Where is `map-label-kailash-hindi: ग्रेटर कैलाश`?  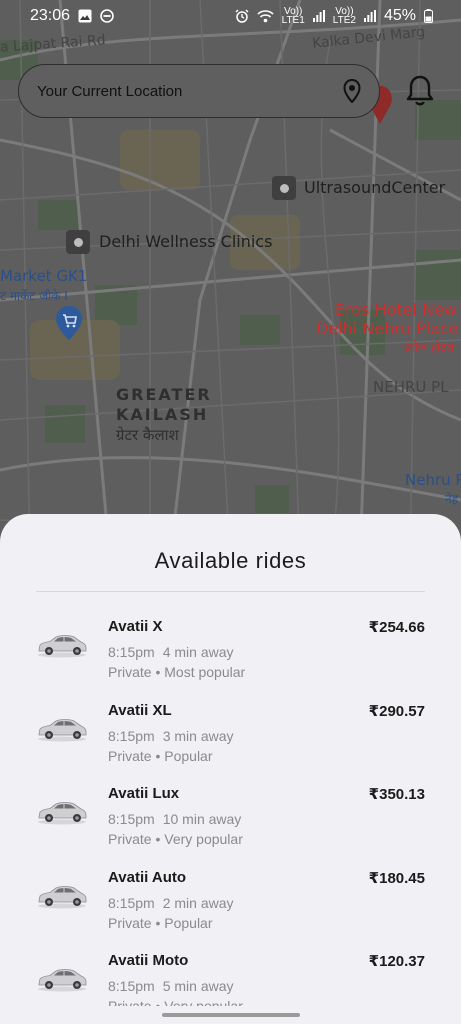
map-label-kailash-hindi: ग्रेटर कैलाश is located at coordinates (147, 435).